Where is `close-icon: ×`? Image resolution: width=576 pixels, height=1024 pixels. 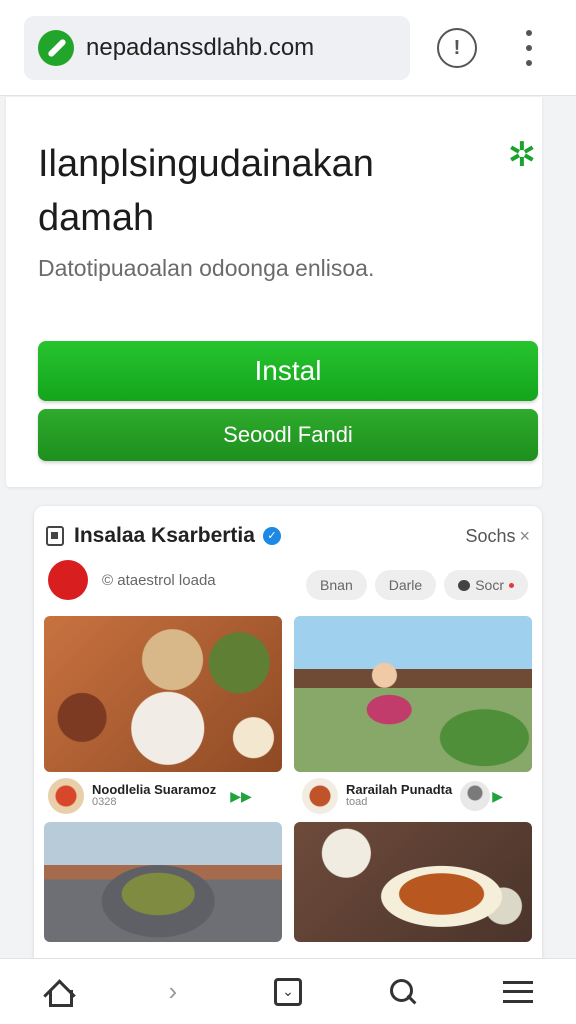 close-icon: × is located at coordinates (524, 536).